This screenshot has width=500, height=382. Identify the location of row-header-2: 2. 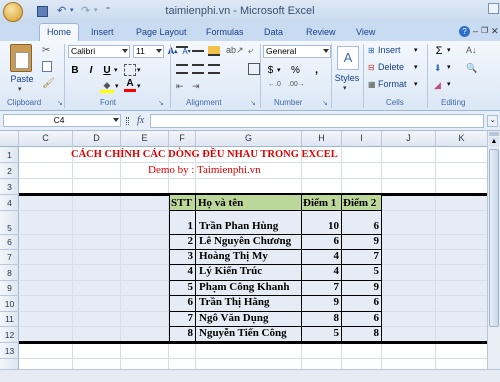
(9, 171).